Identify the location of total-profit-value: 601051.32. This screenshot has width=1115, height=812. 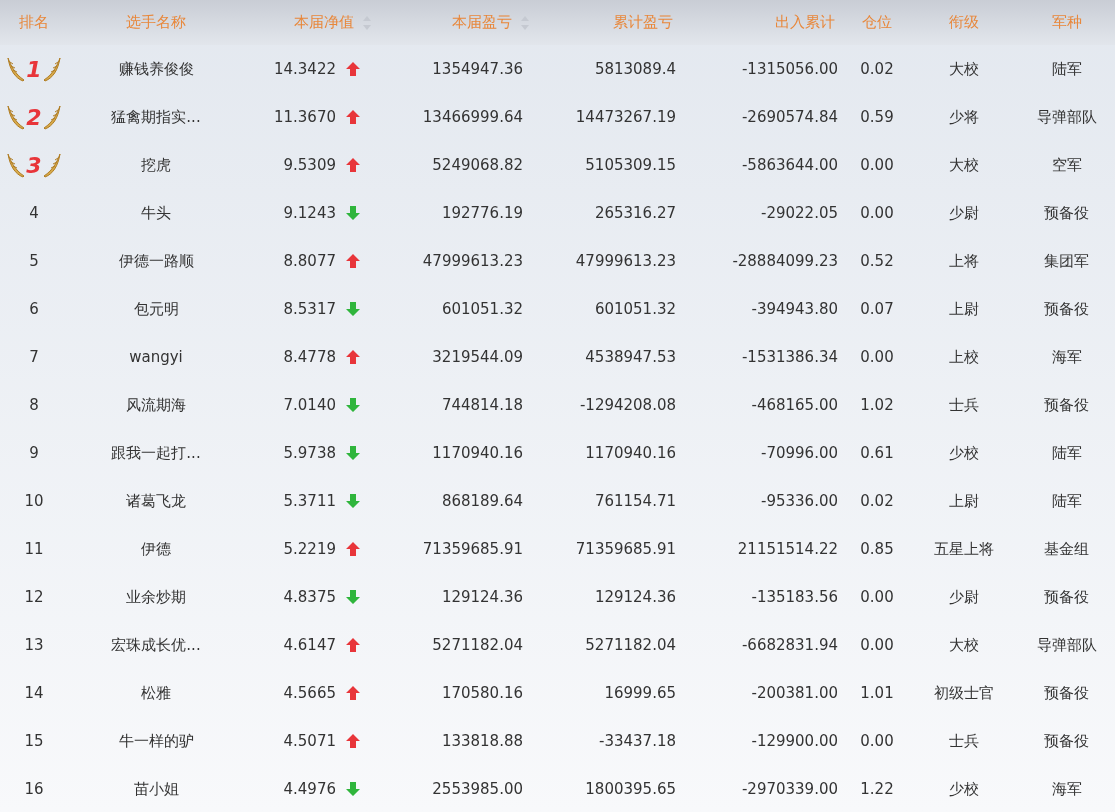
(635, 309).